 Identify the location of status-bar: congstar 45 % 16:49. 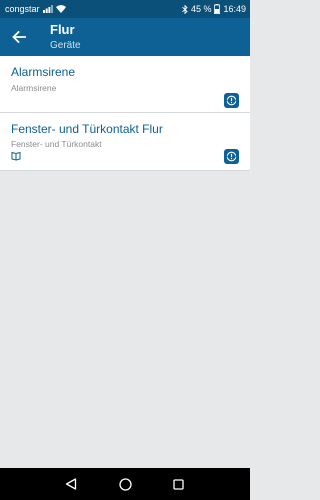
(125, 9).